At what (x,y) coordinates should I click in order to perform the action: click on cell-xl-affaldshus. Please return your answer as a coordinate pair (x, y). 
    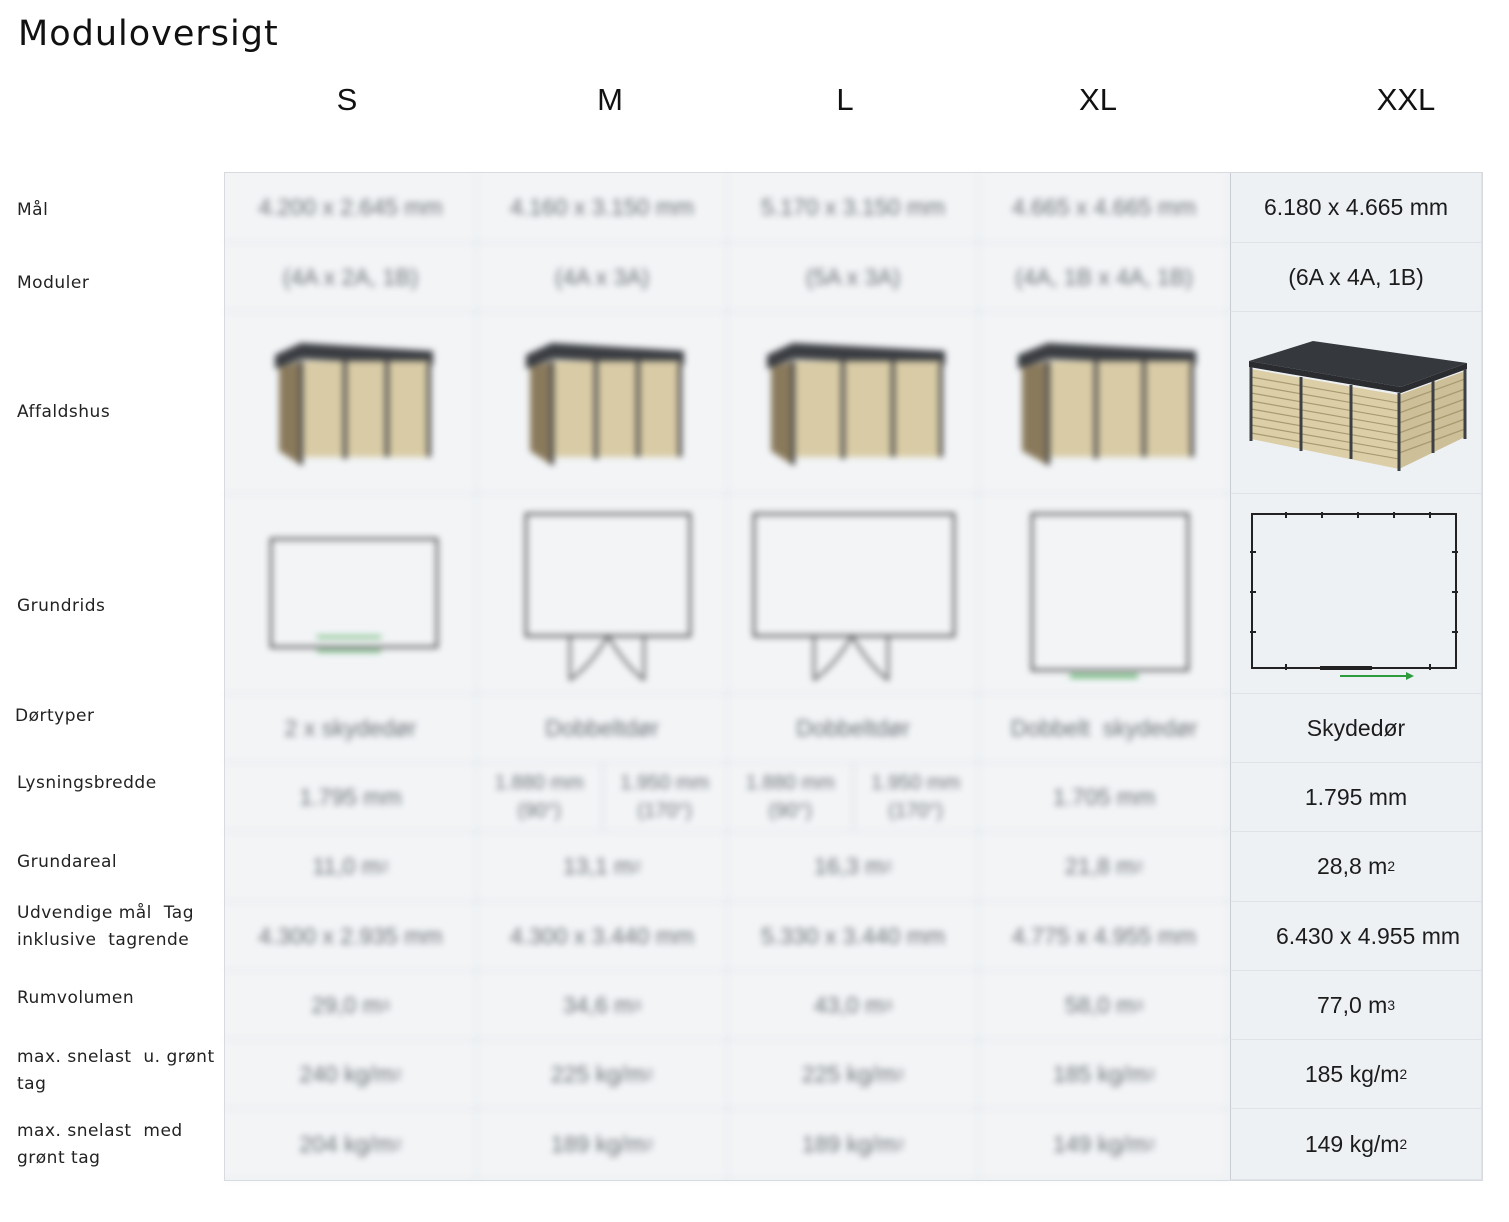
    Looking at the image, I should click on (1104, 403).